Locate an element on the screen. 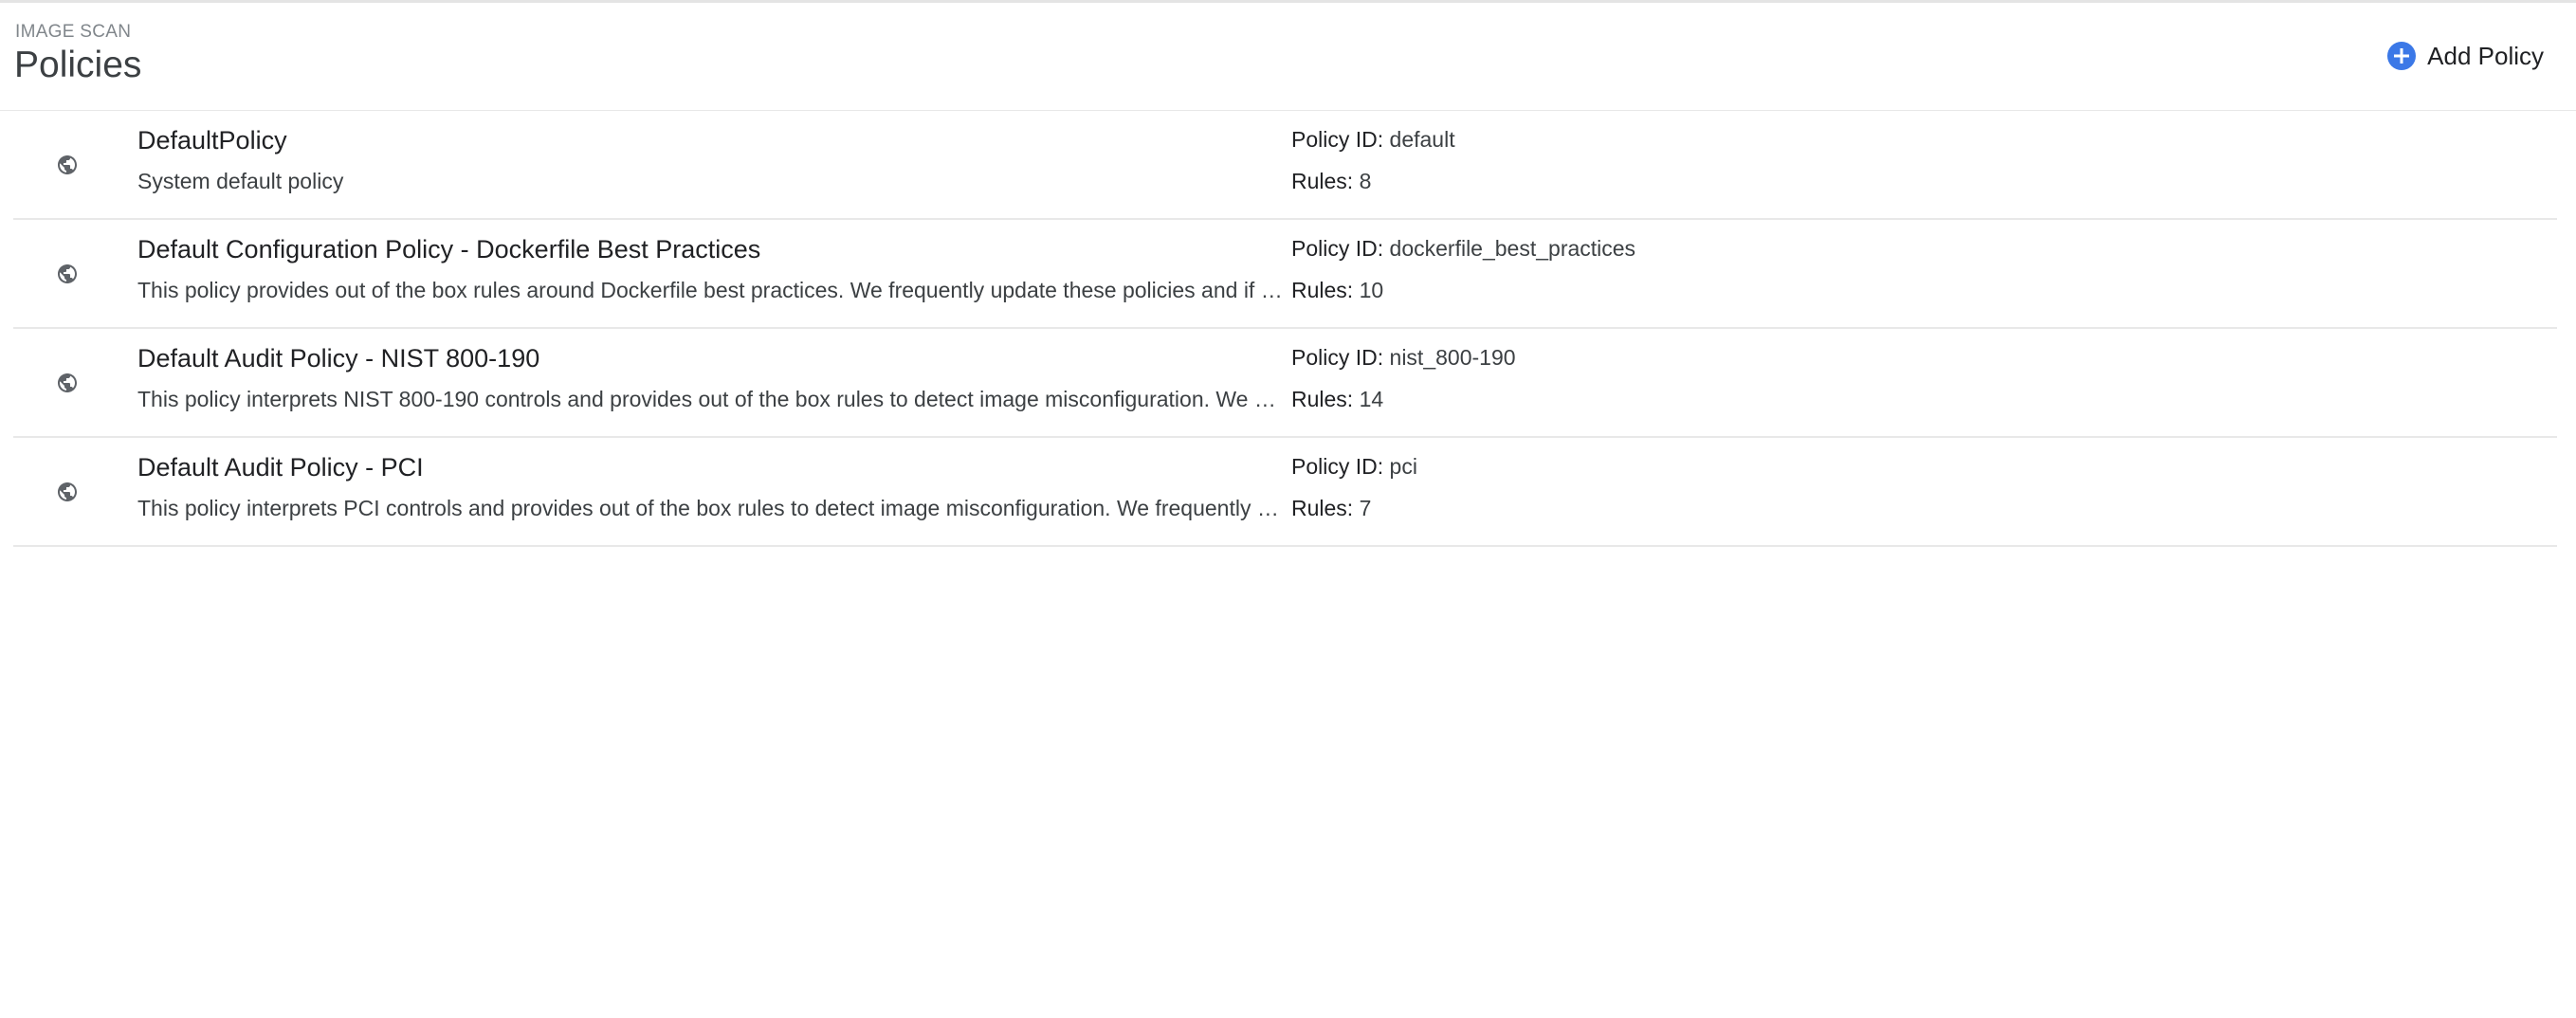 The height and width of the screenshot is (1018, 2576). add-circle-icon is located at coordinates (2402, 56).